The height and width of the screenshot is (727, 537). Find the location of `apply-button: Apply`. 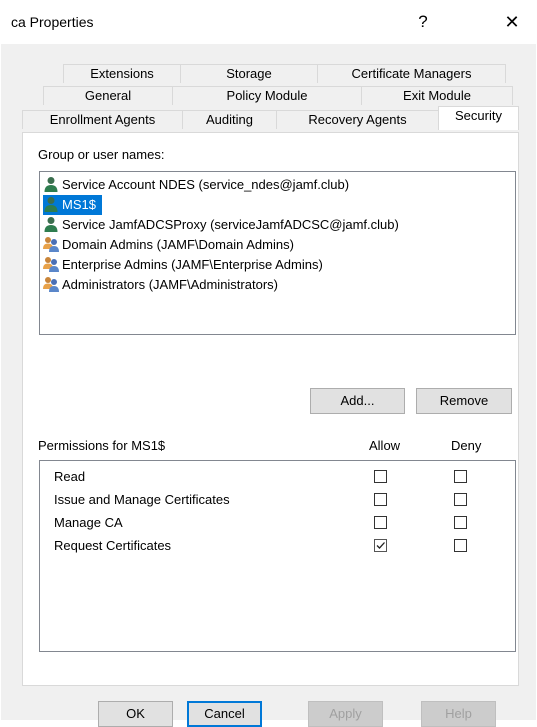

apply-button: Apply is located at coordinates (345, 714).